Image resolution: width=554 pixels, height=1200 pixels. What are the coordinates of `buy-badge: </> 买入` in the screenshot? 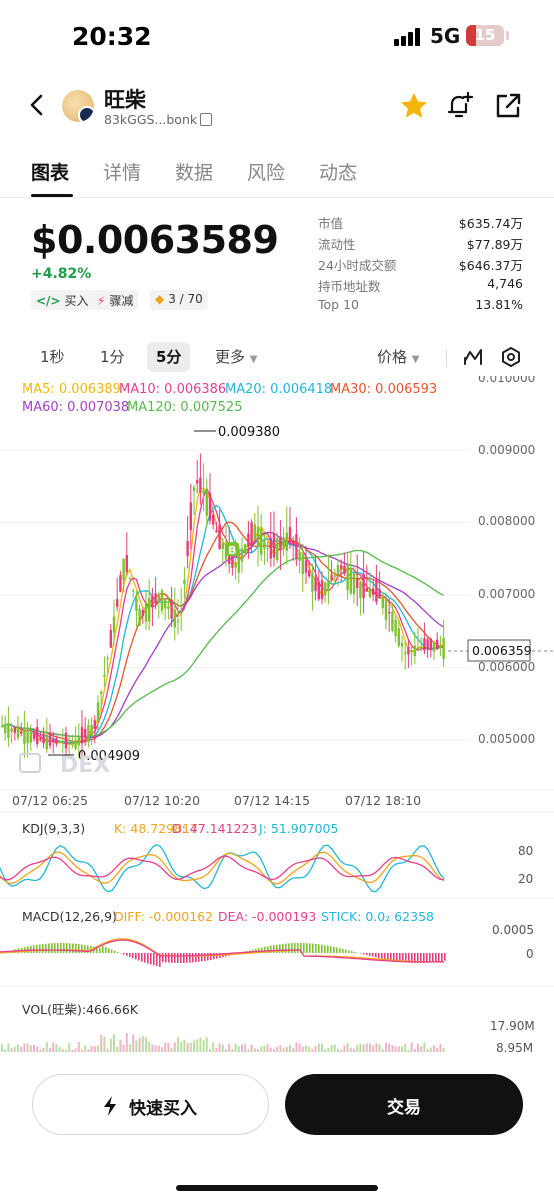 It's located at (62, 300).